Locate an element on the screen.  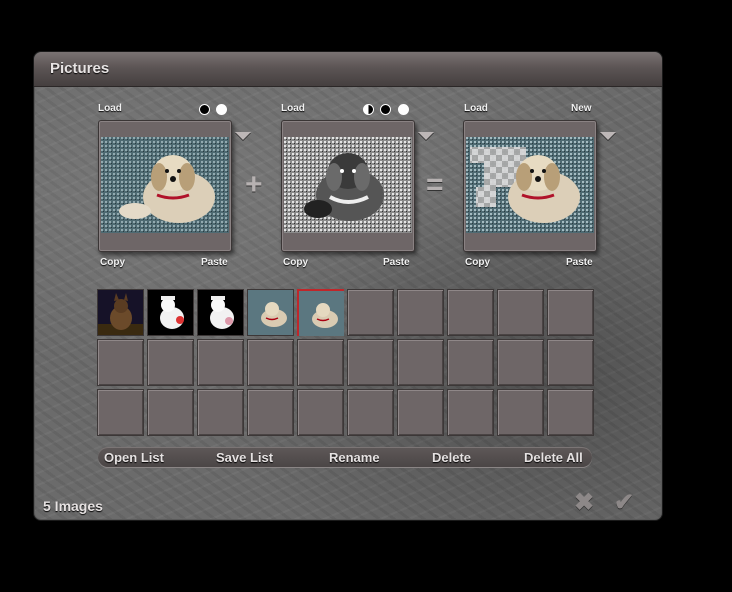
delete-all-button: Delete All is located at coordinates (553, 457).